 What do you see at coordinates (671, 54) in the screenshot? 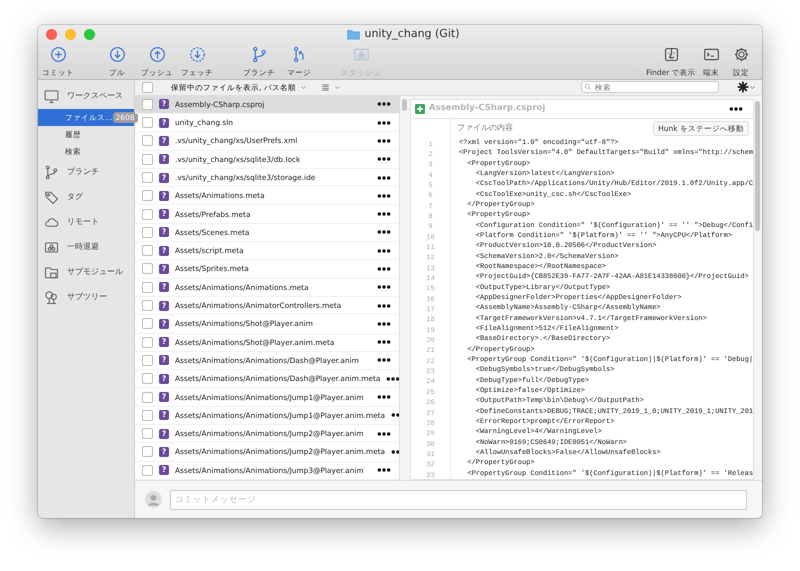
I see `finder-icon` at bounding box center [671, 54].